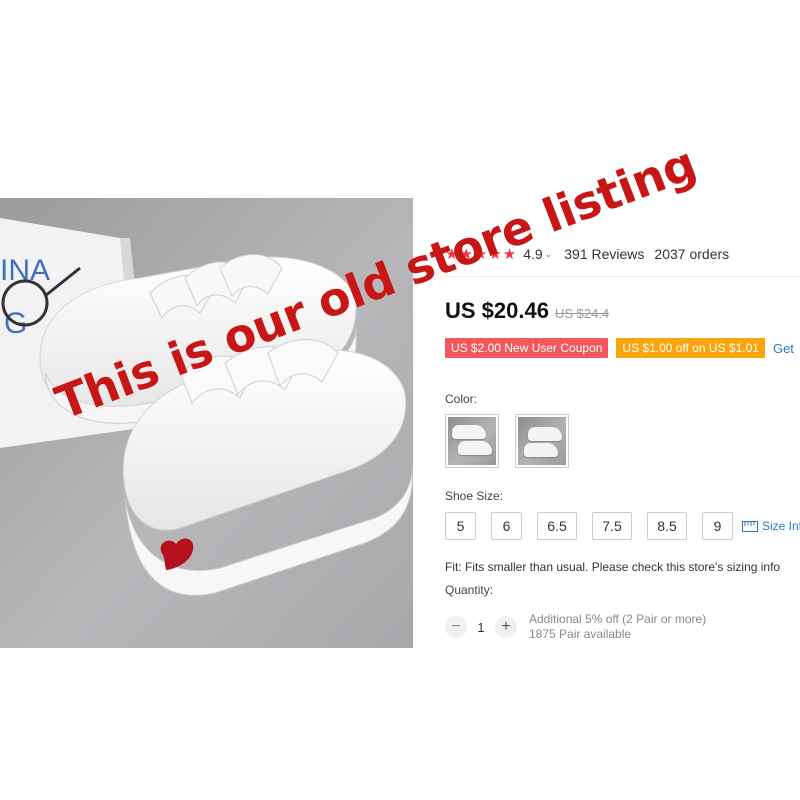  What do you see at coordinates (781, 526) in the screenshot?
I see `size-info-label: Size Info` at bounding box center [781, 526].